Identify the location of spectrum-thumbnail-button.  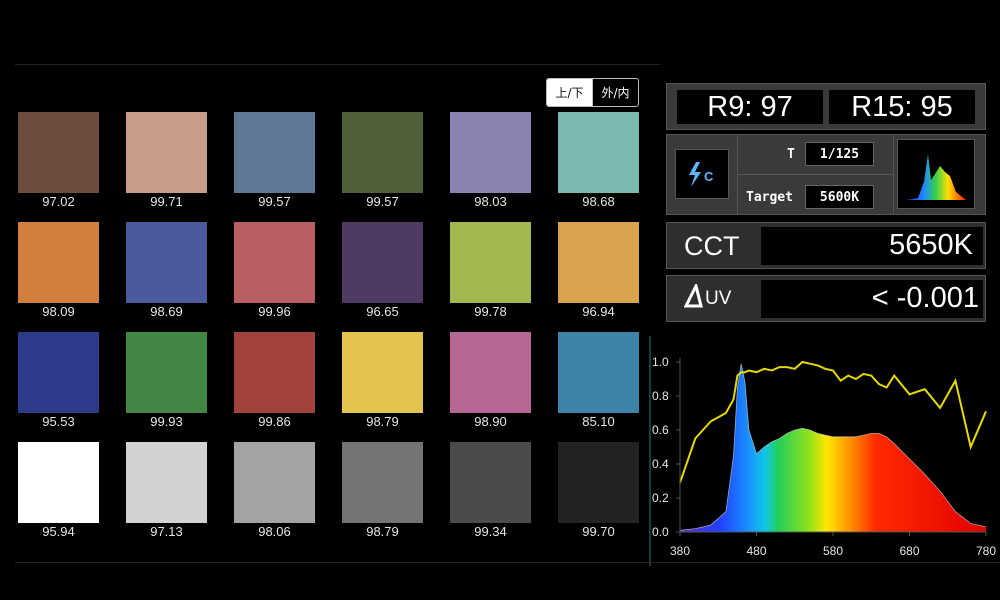
(936, 174).